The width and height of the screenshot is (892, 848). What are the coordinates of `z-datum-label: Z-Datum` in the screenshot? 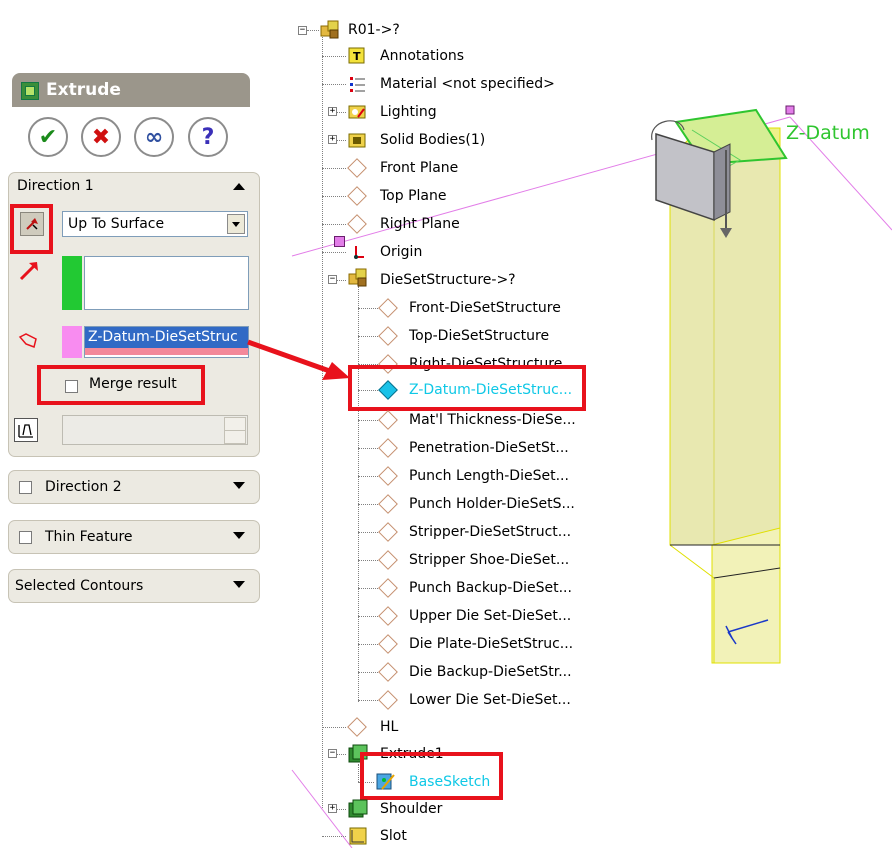 It's located at (828, 133).